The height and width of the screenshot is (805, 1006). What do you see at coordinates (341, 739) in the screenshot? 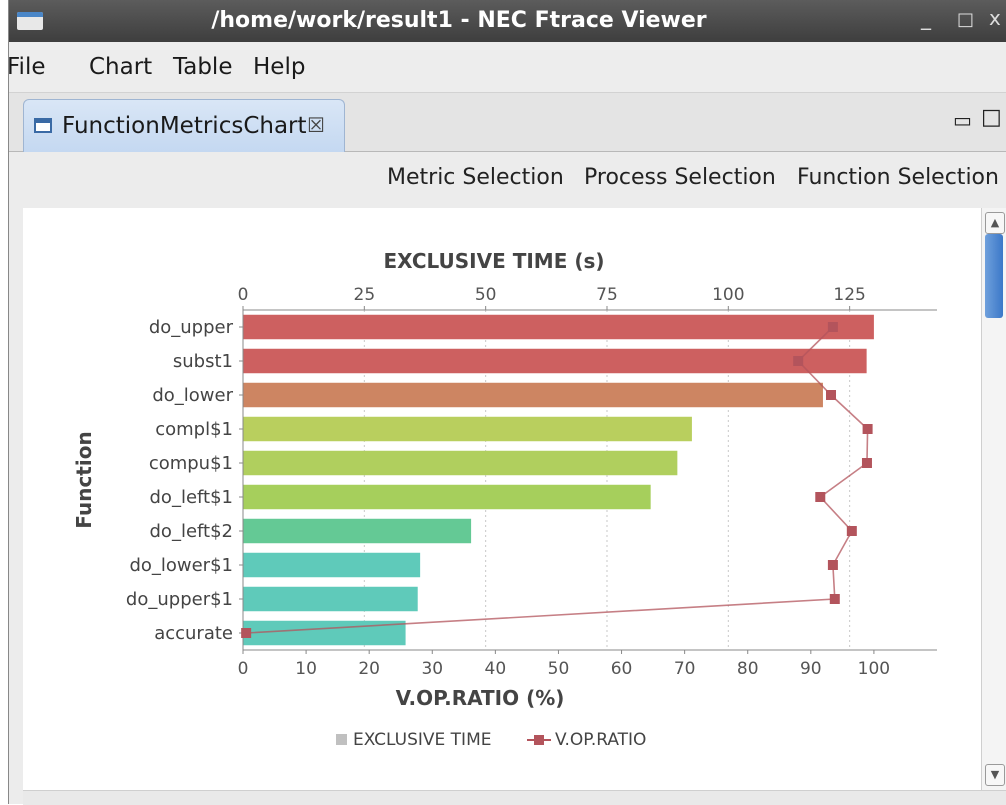
I see `legend-exclusive-time-swatch` at bounding box center [341, 739].